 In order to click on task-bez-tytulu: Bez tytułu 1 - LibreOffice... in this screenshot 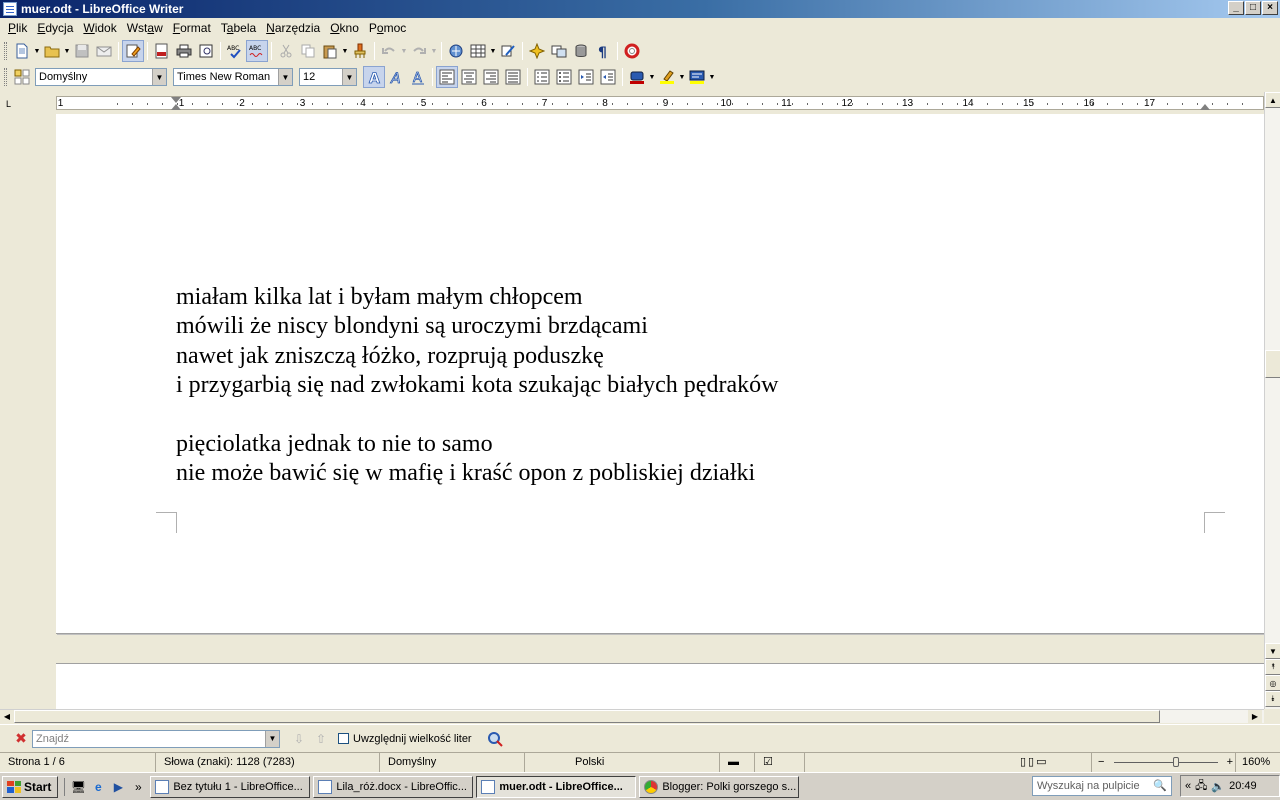, I will do `click(230, 786)`.